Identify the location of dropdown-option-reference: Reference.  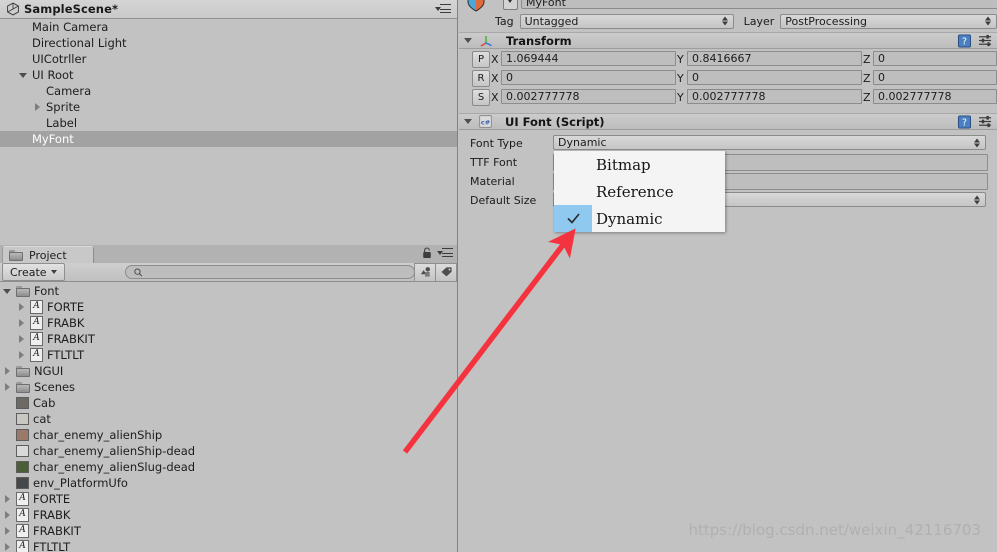
(639, 191).